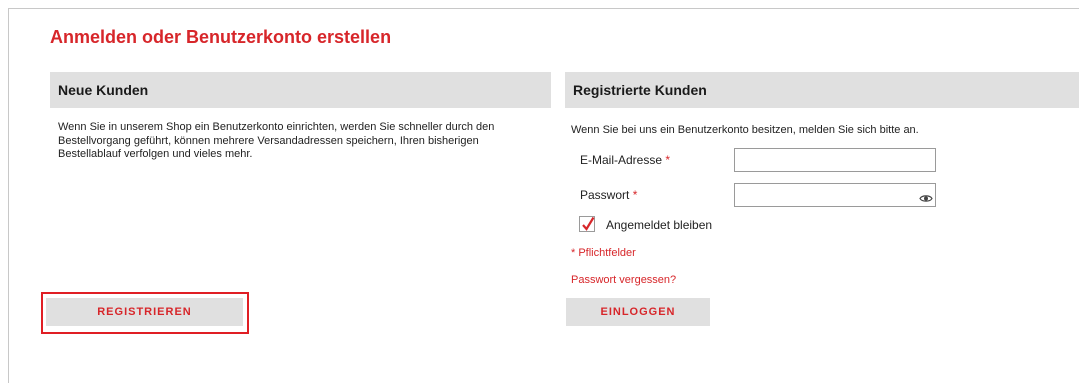 The image size is (1079, 383). Describe the element at coordinates (603, 253) in the screenshot. I see `required-fields-note: * Pflichtfelder` at that location.